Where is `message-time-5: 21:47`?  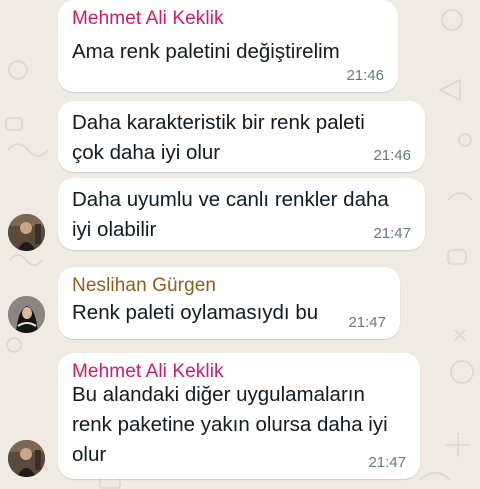
message-time-5: 21:47 is located at coordinates (387, 462).